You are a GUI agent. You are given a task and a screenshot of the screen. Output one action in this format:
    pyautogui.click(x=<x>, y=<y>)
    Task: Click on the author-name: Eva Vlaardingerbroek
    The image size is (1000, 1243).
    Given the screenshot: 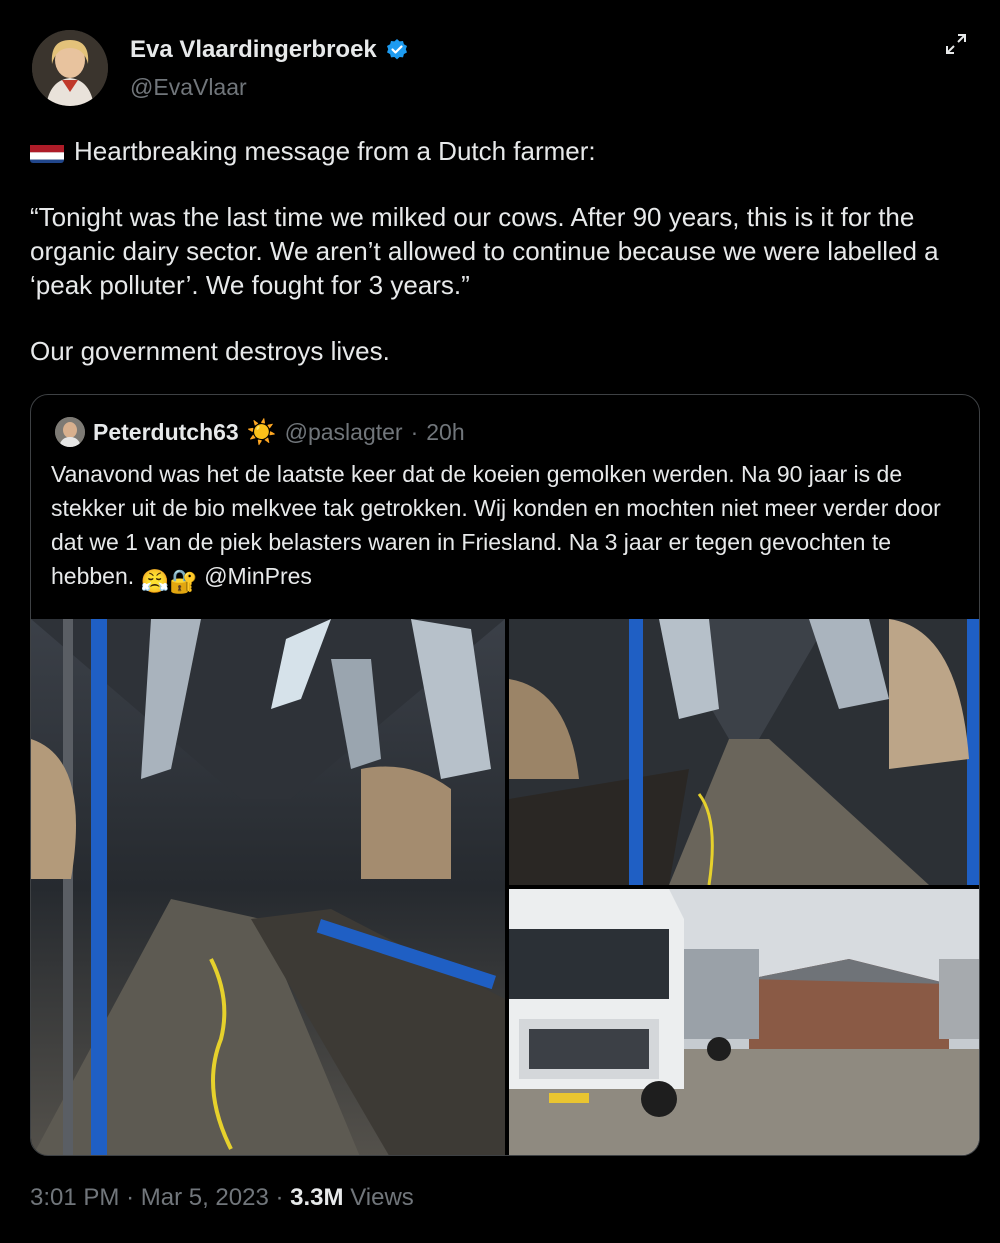 What is the action you would take?
    pyautogui.click(x=253, y=50)
    